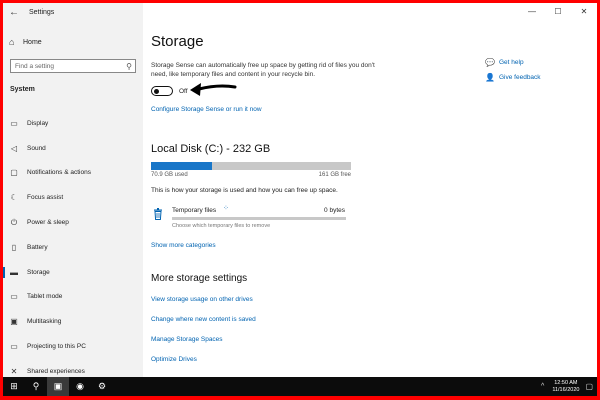 This screenshot has height=400, width=600. What do you see at coordinates (490, 77) in the screenshot?
I see `feedback-icon: 👤` at bounding box center [490, 77].